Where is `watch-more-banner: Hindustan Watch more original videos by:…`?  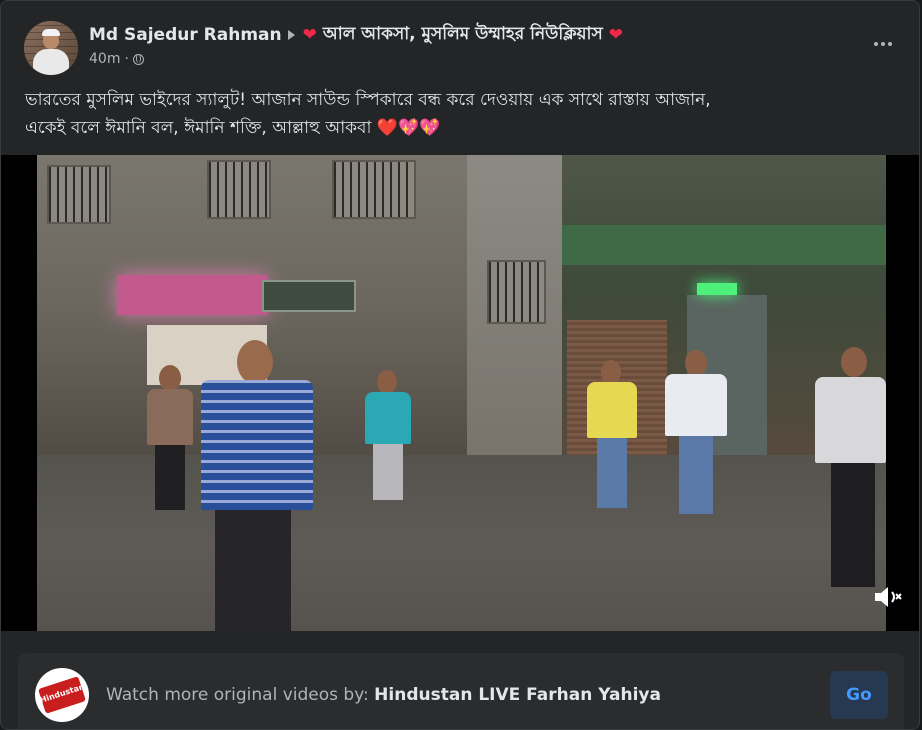
watch-more-banner: Hindustan Watch more original videos by:… is located at coordinates (461, 691).